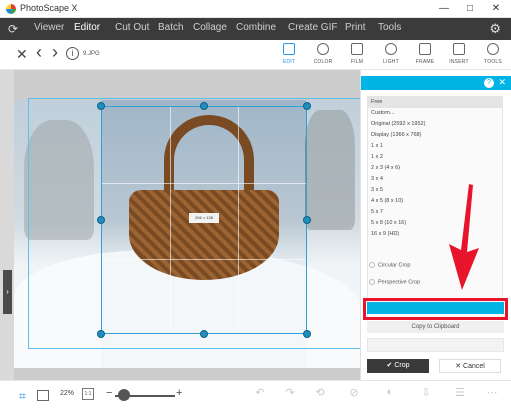  What do you see at coordinates (493, 49) in the screenshot?
I see `tools-icon` at bounding box center [493, 49].